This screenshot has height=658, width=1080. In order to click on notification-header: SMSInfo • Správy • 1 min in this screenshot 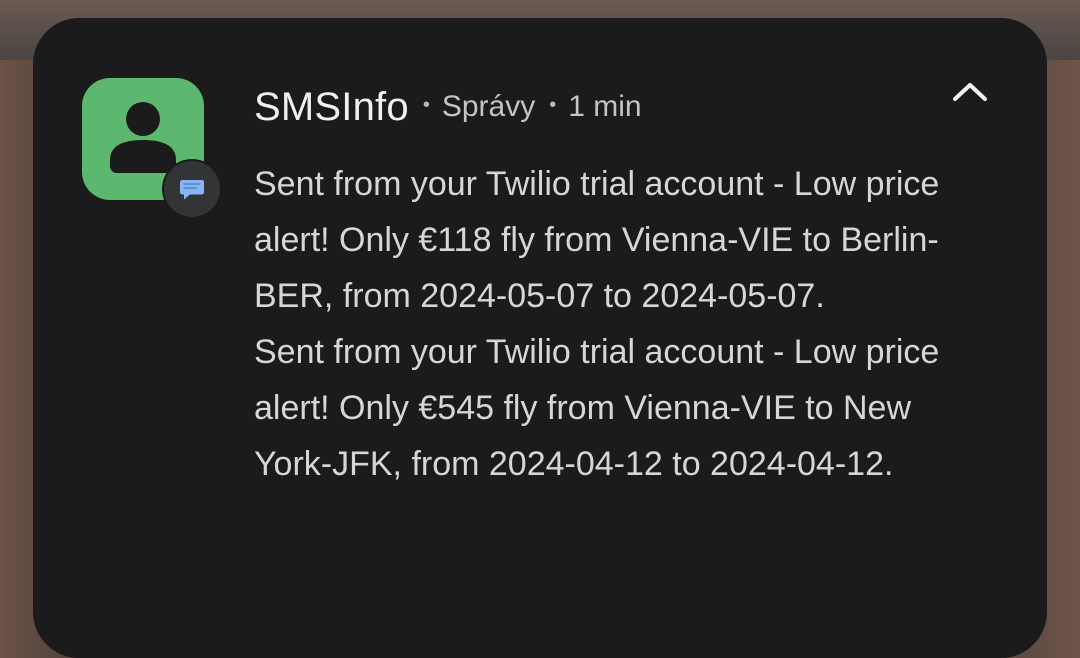, I will do `click(448, 107)`.